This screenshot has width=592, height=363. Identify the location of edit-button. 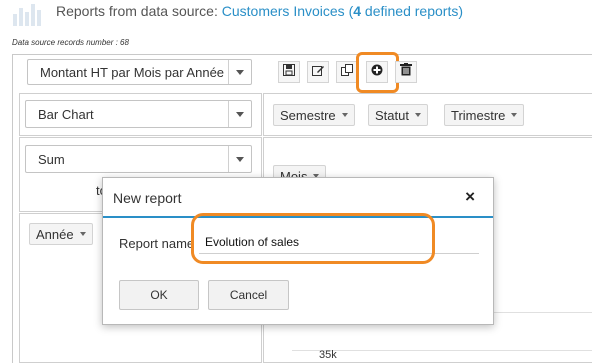
(318, 72).